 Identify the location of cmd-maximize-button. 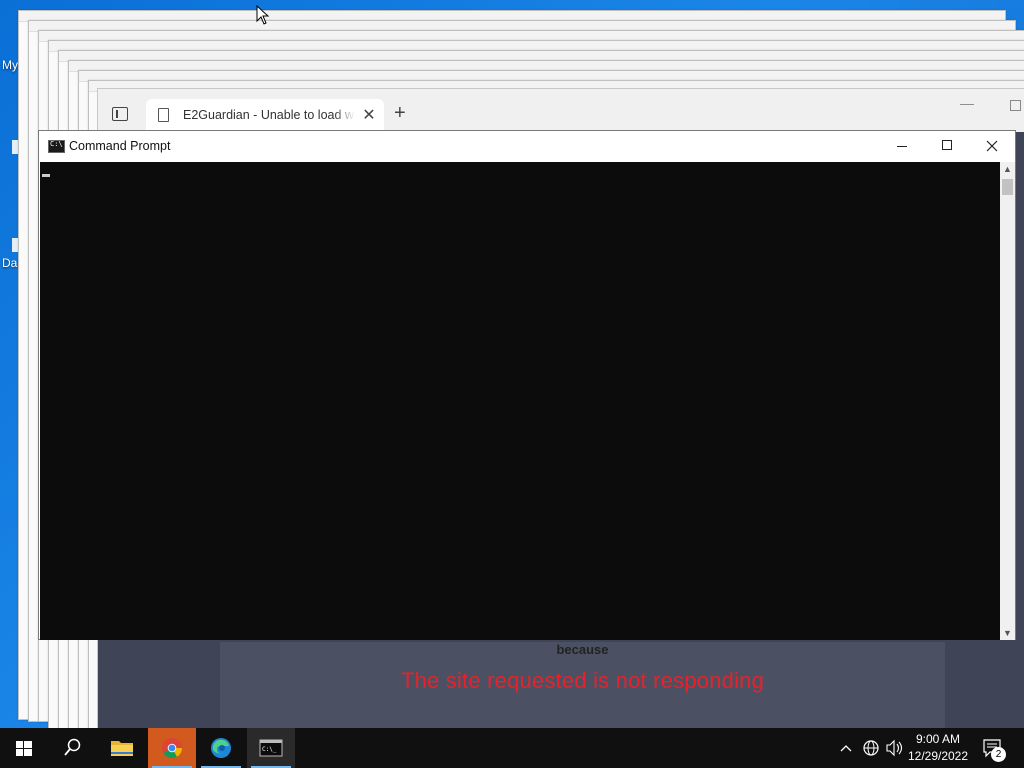
(948, 146).